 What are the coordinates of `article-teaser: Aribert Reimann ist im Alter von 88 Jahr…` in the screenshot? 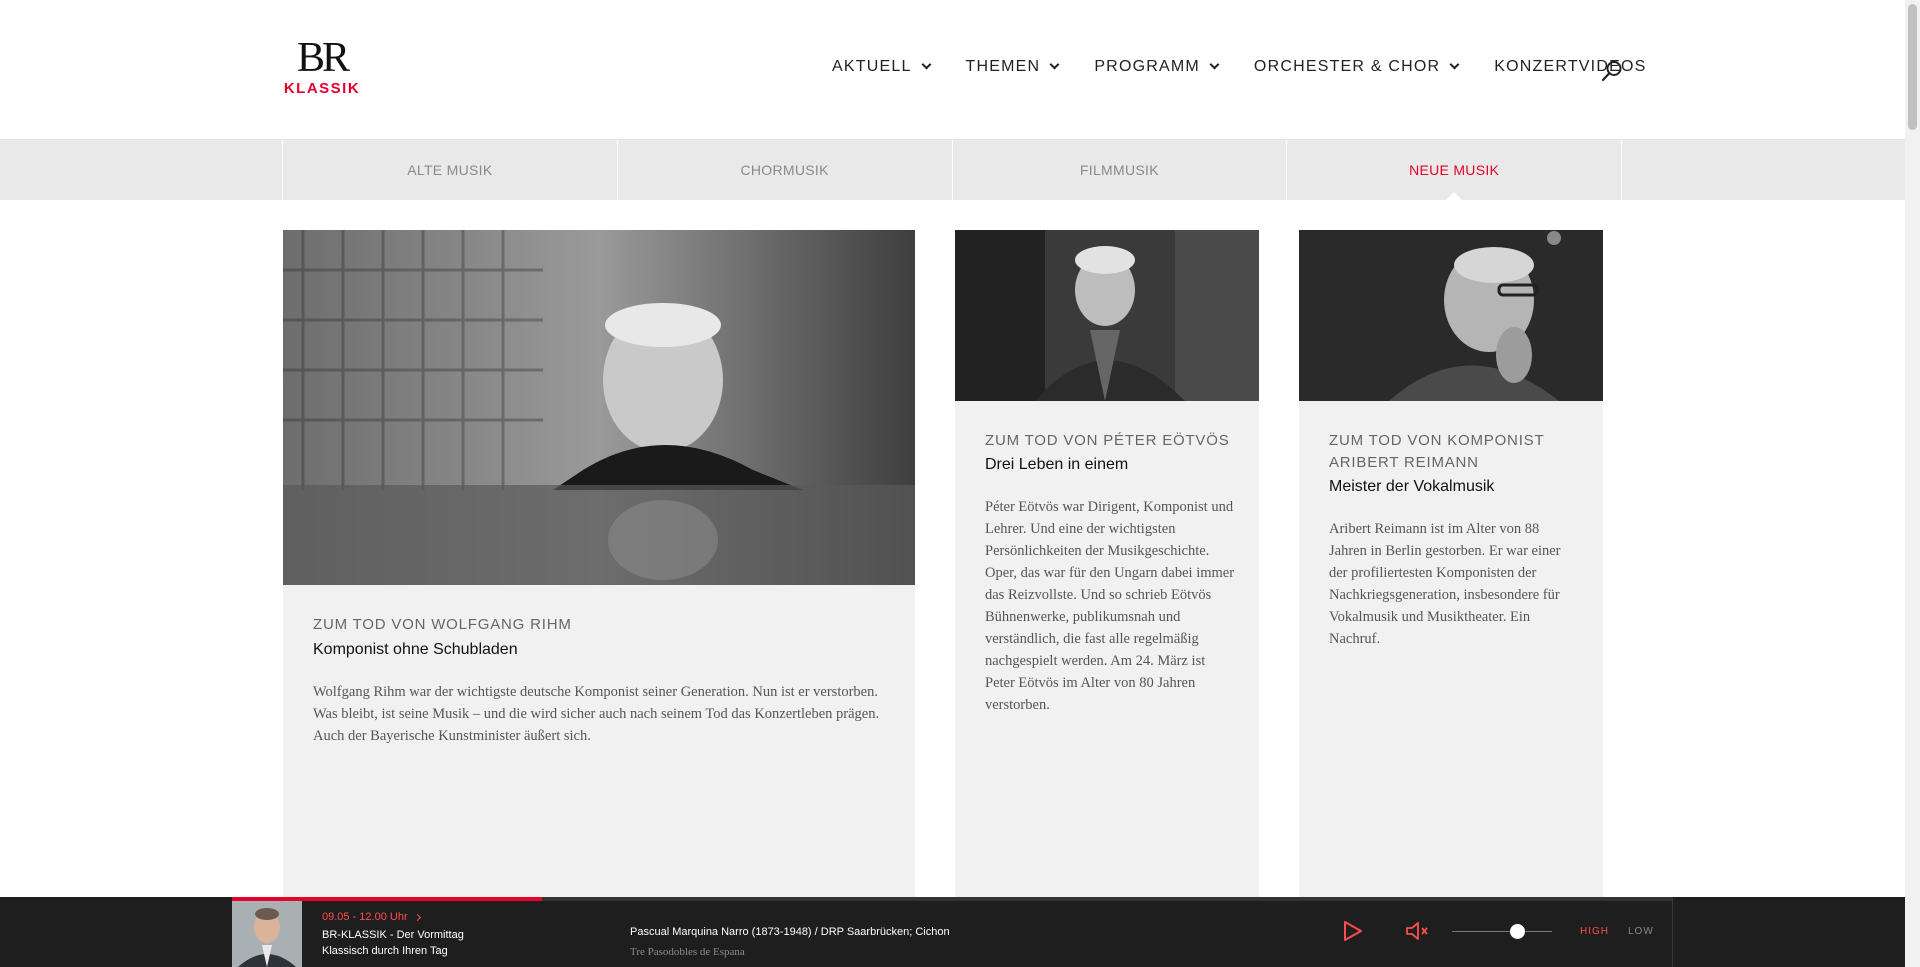 It's located at (1445, 584).